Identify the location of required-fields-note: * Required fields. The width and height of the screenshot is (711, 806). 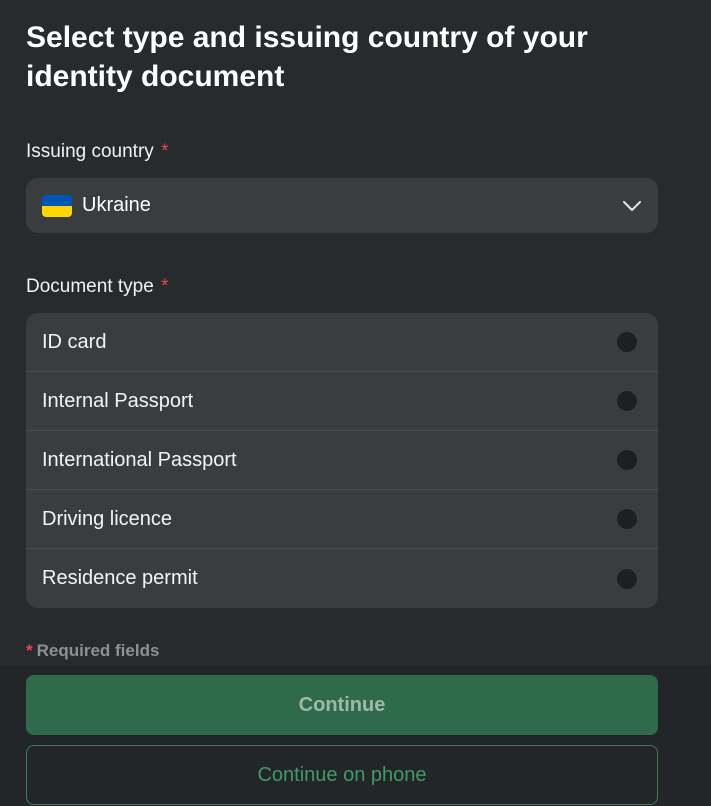
(92, 651).